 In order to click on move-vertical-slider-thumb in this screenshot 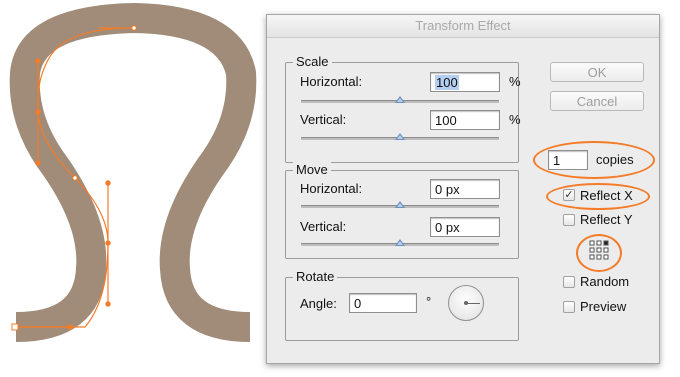, I will do `click(400, 242)`.